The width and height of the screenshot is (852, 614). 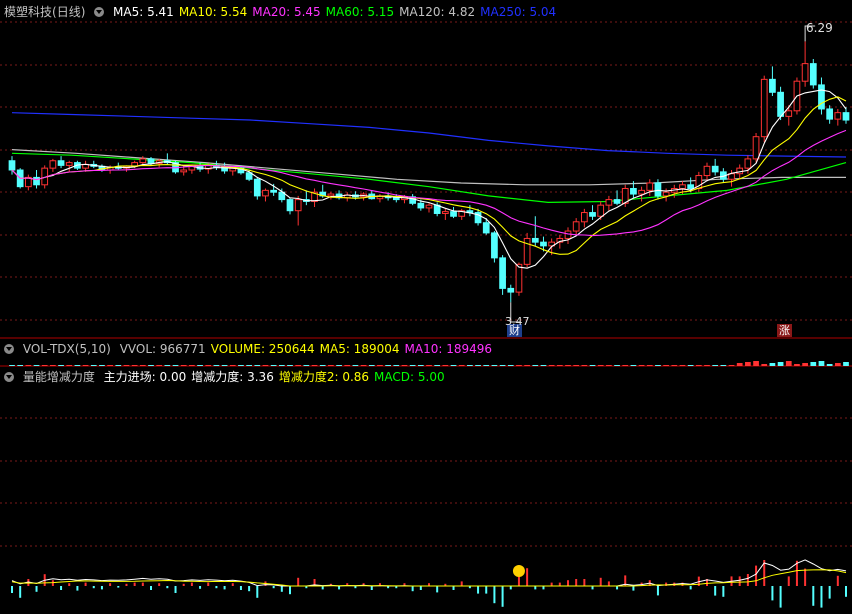 What do you see at coordinates (784, 330) in the screenshot?
I see `badge-zhang: 涨` at bounding box center [784, 330].